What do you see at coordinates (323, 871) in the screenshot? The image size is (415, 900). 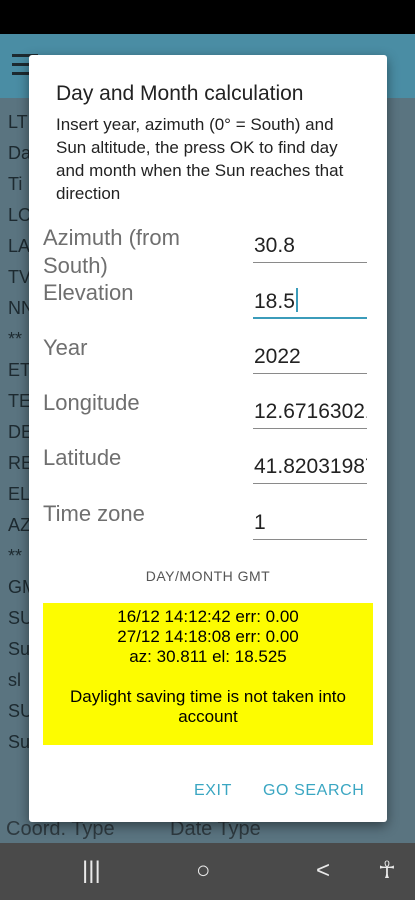 I see `back-icon: <` at bounding box center [323, 871].